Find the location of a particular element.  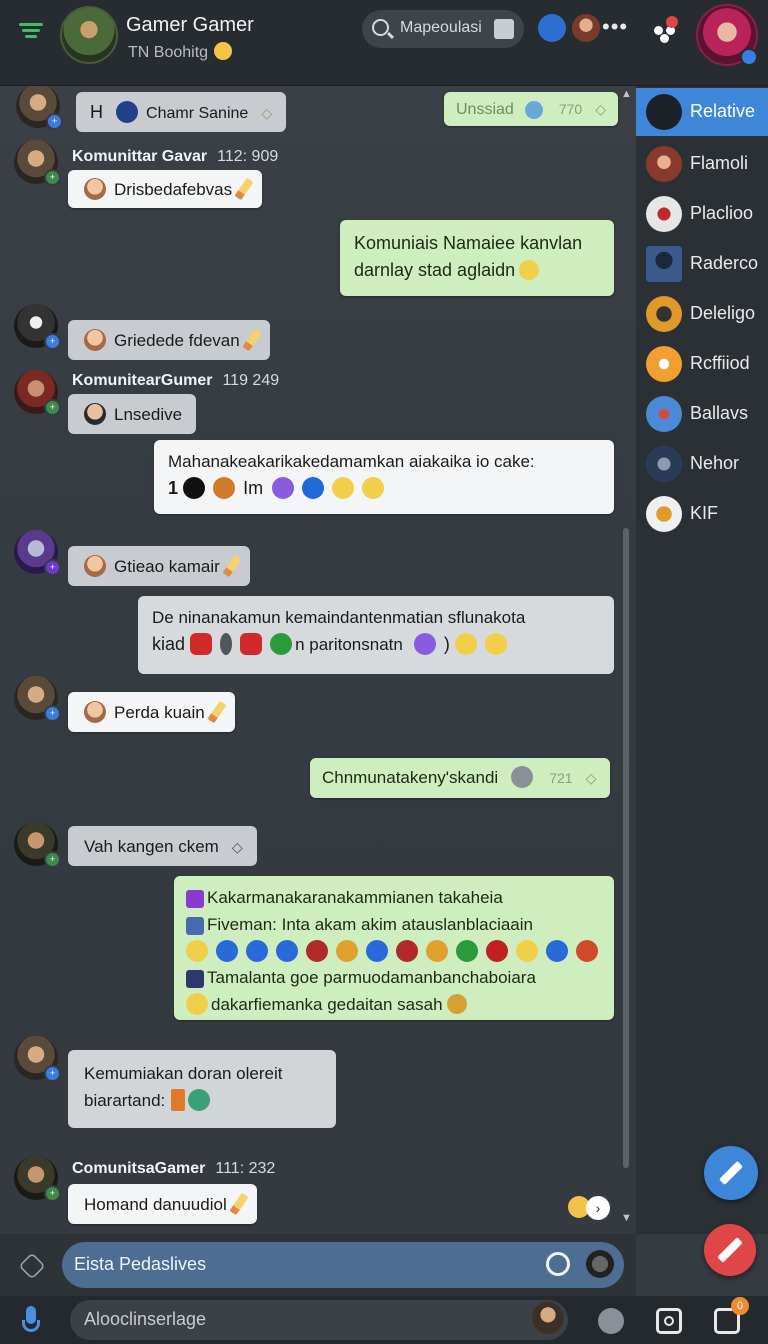

message-bubble: Perda kuain is located at coordinates (151, 712).